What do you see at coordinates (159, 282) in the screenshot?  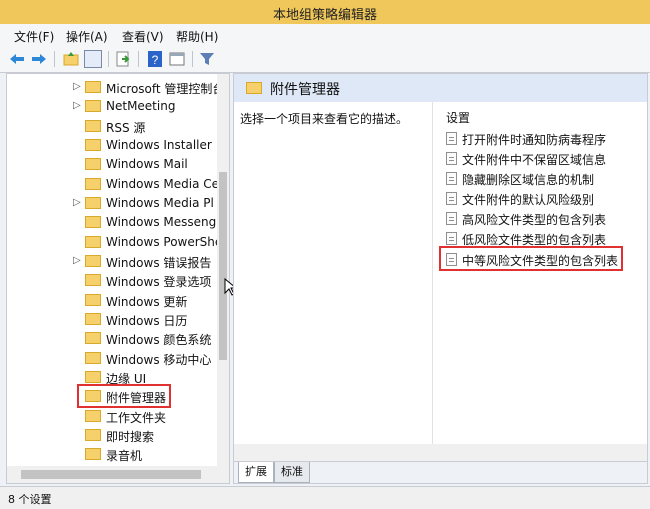 I see `tree-node-label: Windows 登录选项` at bounding box center [159, 282].